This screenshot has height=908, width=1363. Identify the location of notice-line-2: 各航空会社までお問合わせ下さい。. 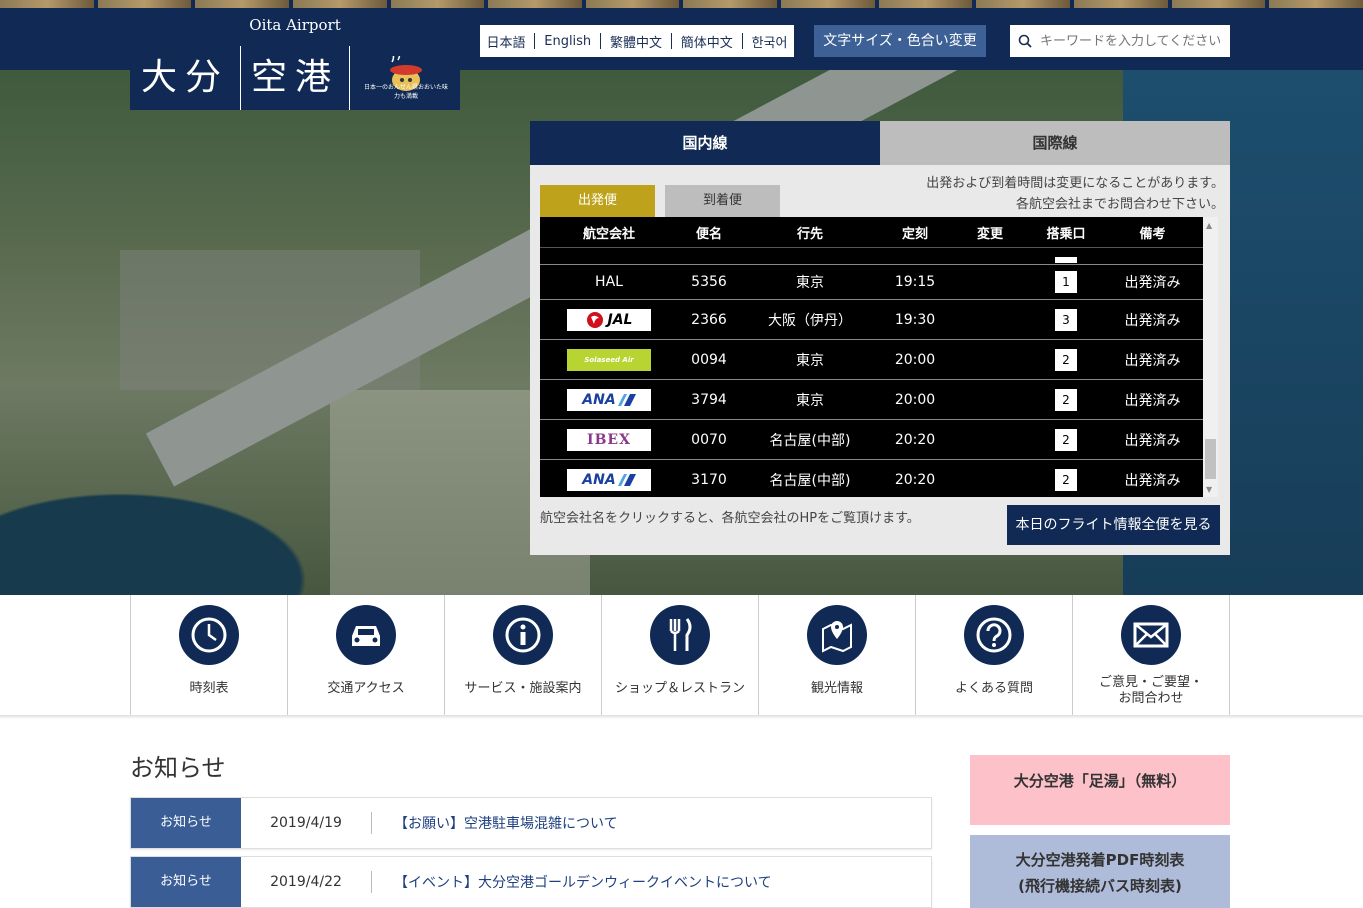
(1119, 204).